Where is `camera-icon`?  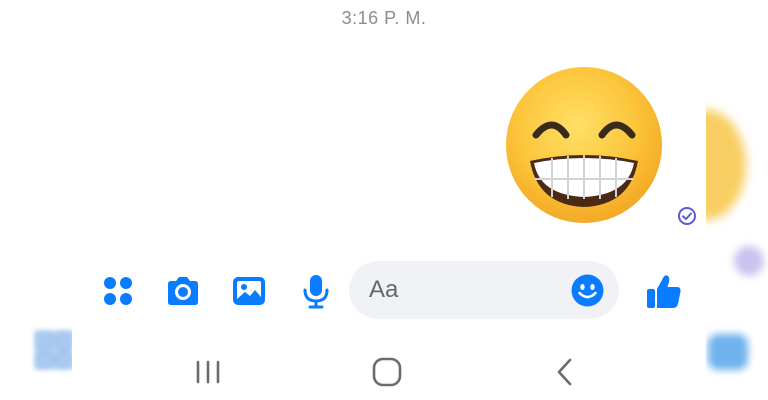
camera-icon is located at coordinates (183, 291).